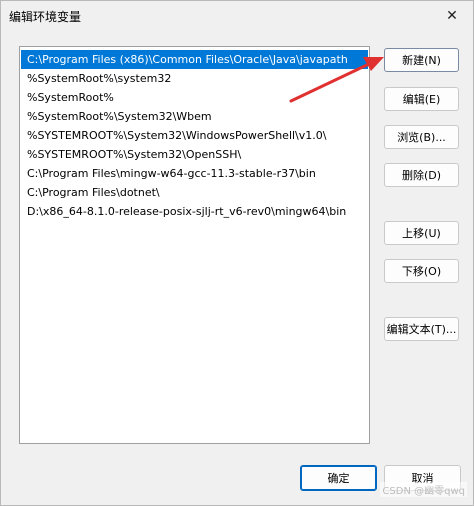 The image size is (474, 506). What do you see at coordinates (194, 154) in the screenshot?
I see `path-list-item: %SYSTEMROOT%\System32\OpenSSH\` at bounding box center [194, 154].